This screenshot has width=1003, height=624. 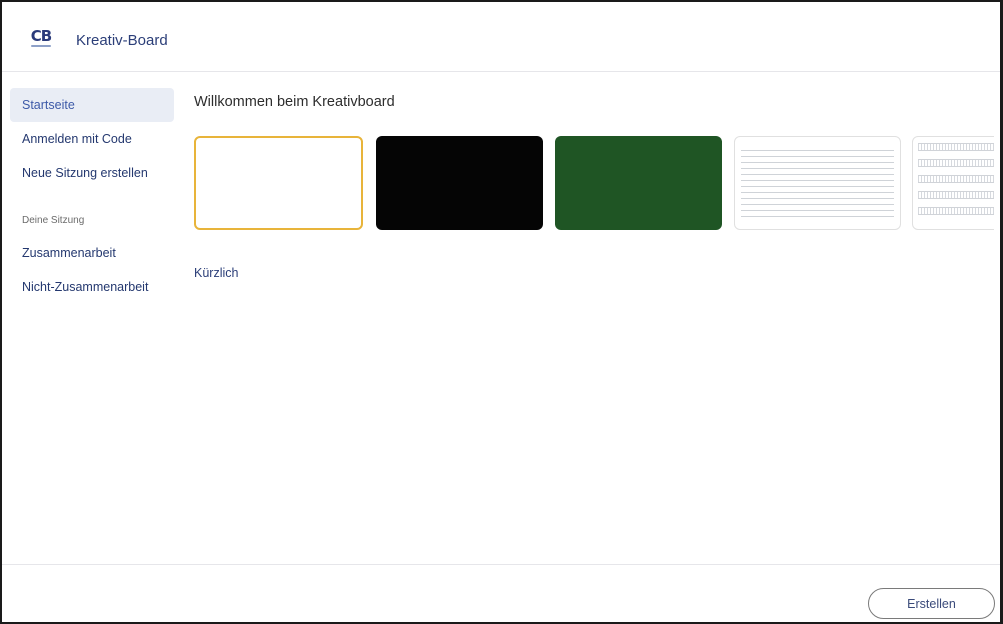 What do you see at coordinates (501, 37) in the screenshot?
I see `header: CB Kreativ-Board` at bounding box center [501, 37].